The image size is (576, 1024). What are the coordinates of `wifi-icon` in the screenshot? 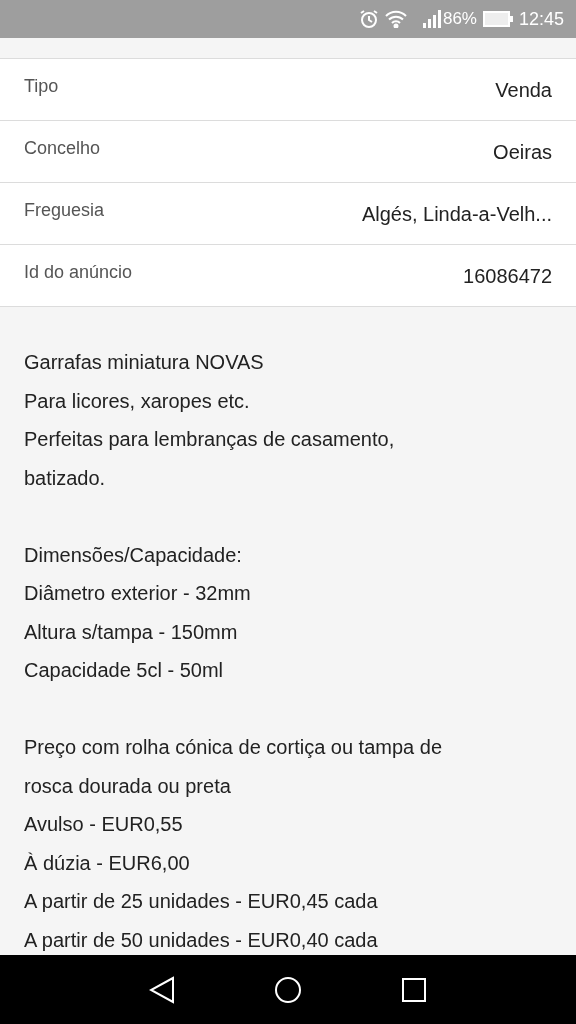 It's located at (395, 19).